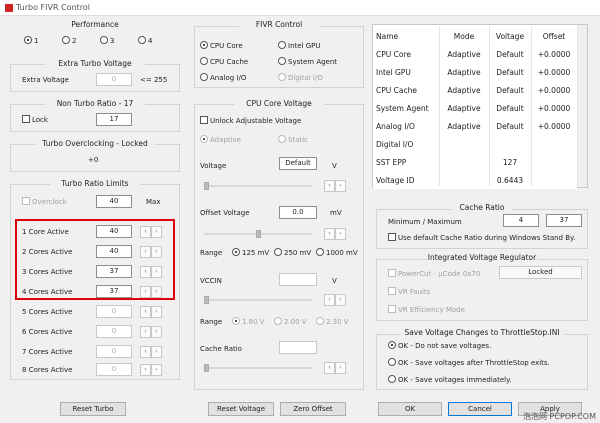 This screenshot has width=600, height=423. Describe the element at coordinates (475, 180) in the screenshot. I see `table-row: Voltage ID 0.6443` at that location.